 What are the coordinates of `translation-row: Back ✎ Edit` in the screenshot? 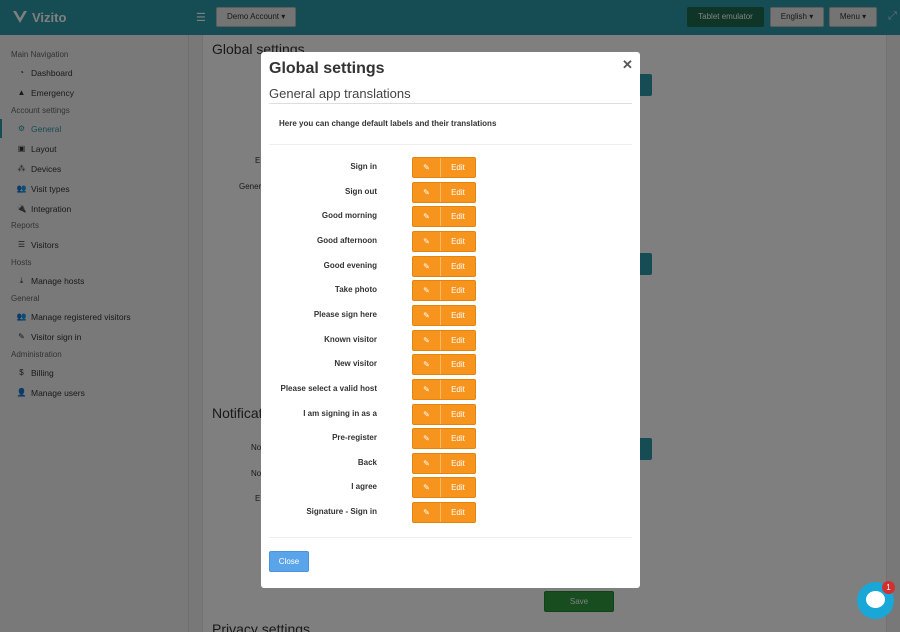 It's located at (450, 463).